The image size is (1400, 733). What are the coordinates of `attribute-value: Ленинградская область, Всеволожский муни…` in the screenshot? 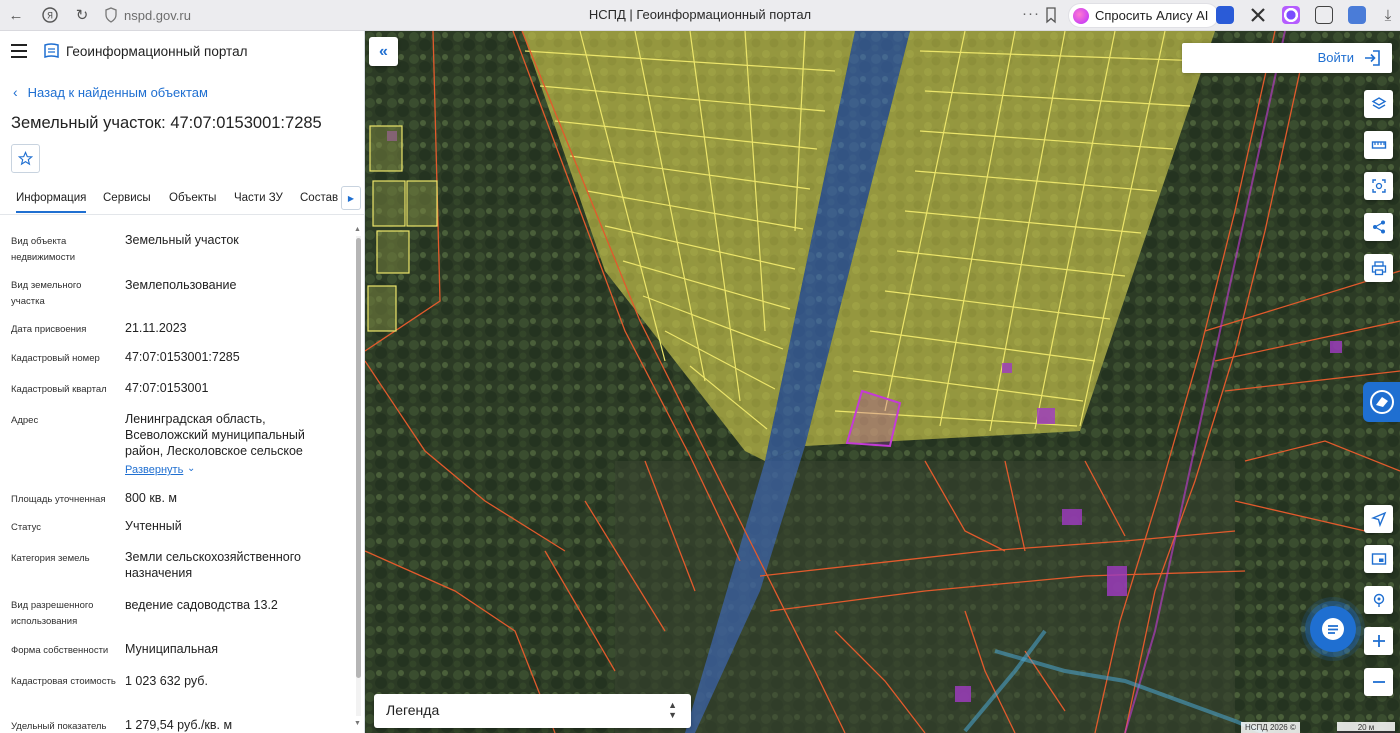 It's located at (215, 435).